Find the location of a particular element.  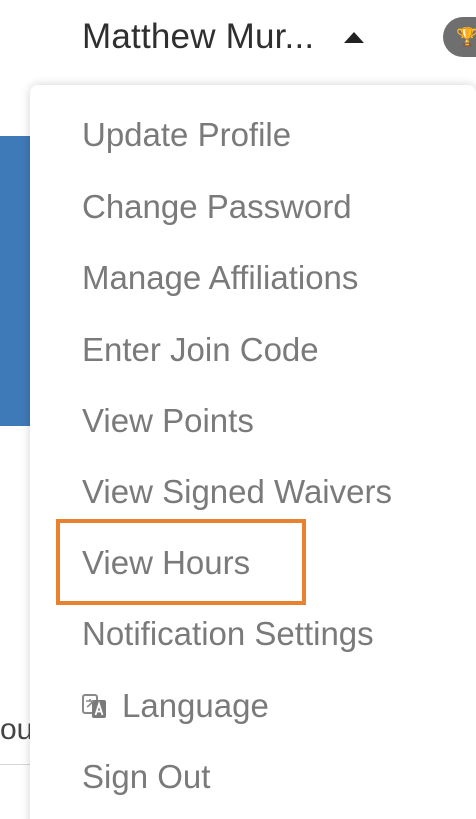

menu-item-update-profile: Update Profile is located at coordinates (186, 135).